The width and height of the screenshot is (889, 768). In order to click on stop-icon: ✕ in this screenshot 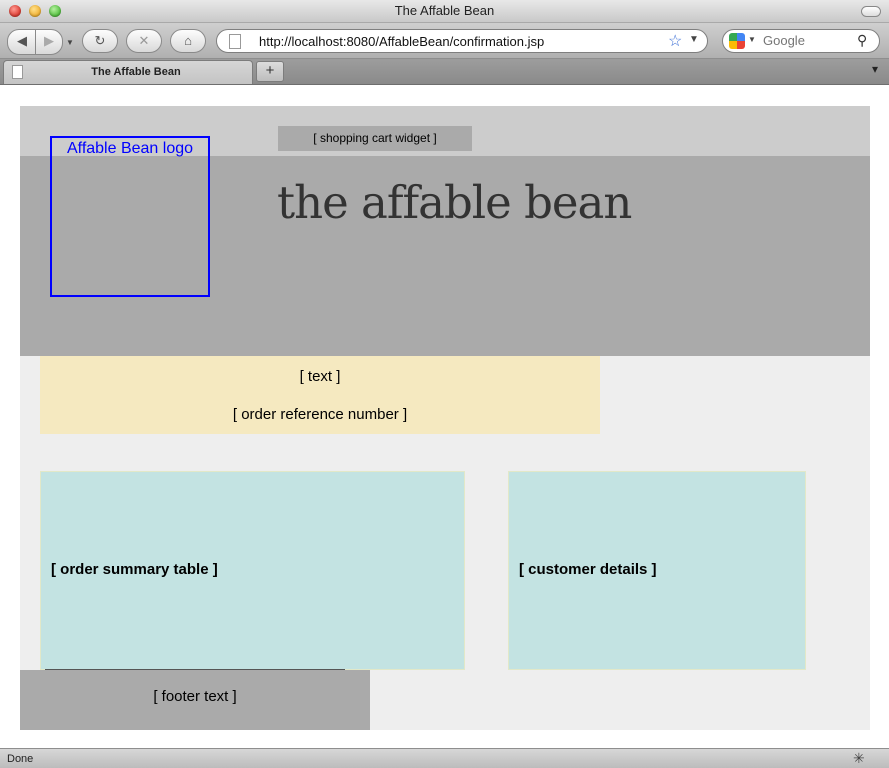, I will do `click(144, 40)`.